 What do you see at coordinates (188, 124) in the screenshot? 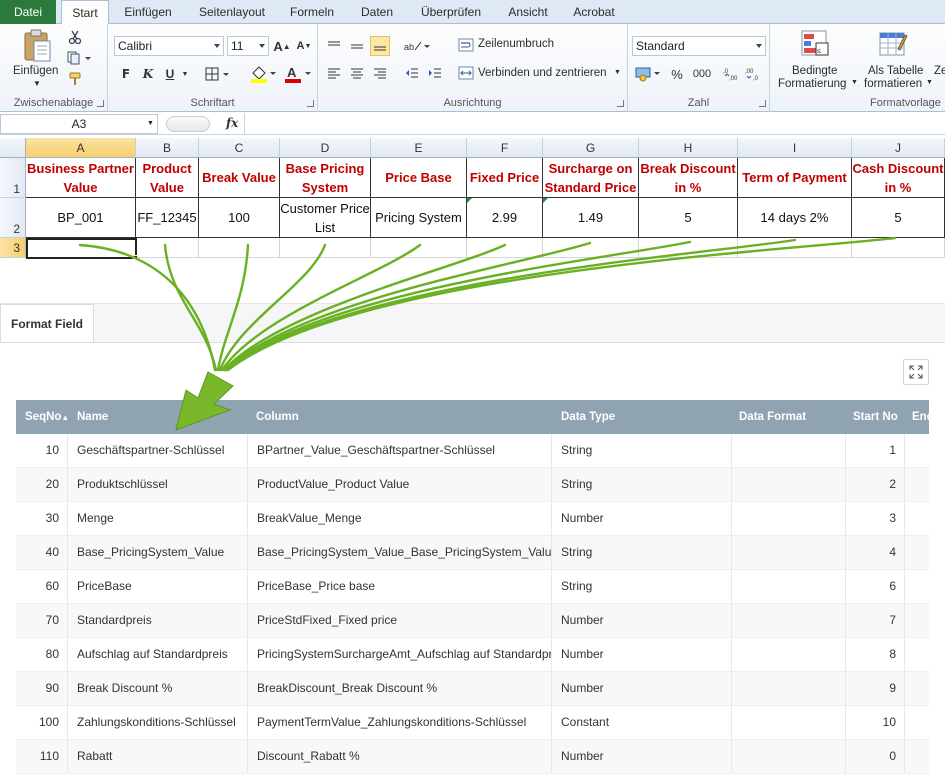
I see `formula-splitter` at bounding box center [188, 124].